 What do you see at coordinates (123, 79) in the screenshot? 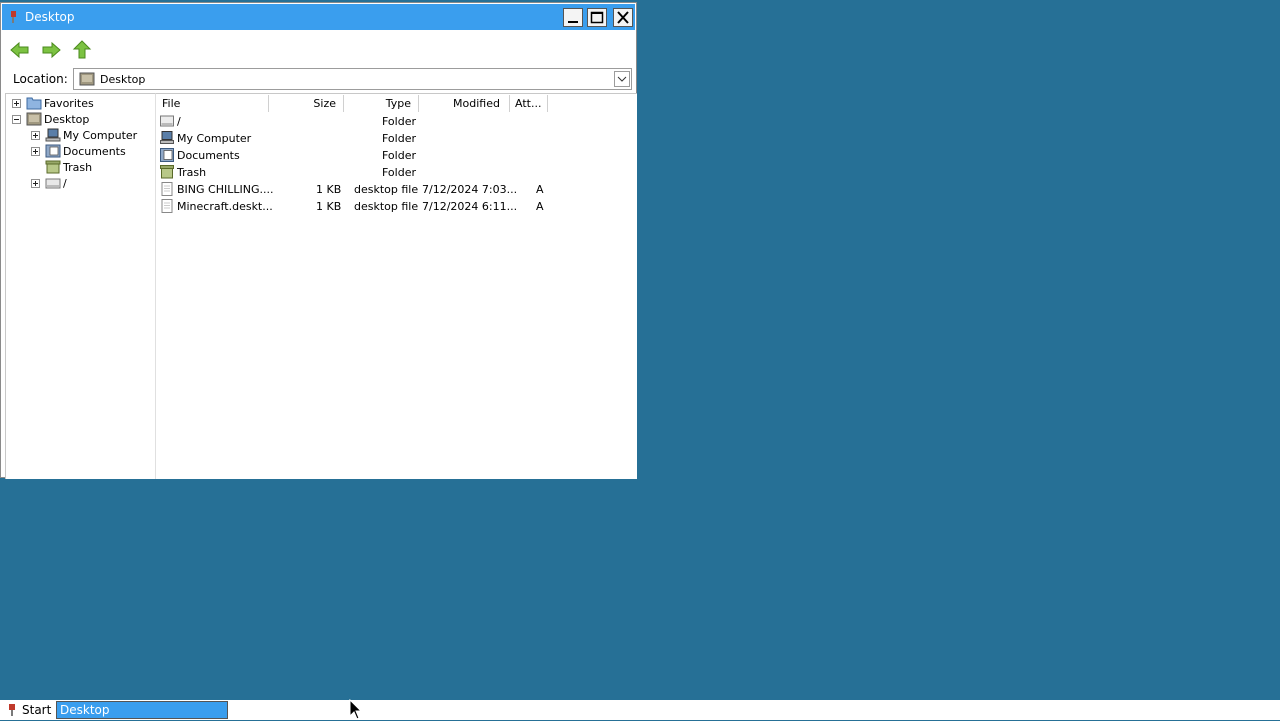
I see `location-value: Desktop` at bounding box center [123, 79].